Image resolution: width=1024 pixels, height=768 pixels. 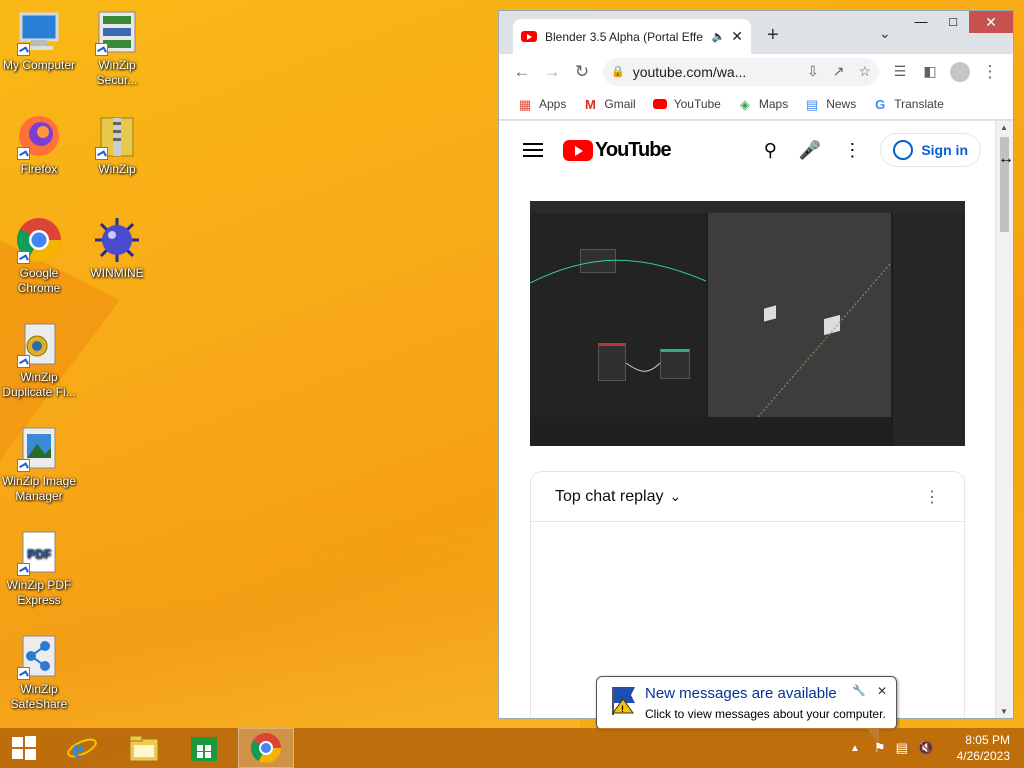 What do you see at coordinates (78, 748) in the screenshot?
I see `svg-text: e` at bounding box center [78, 748].